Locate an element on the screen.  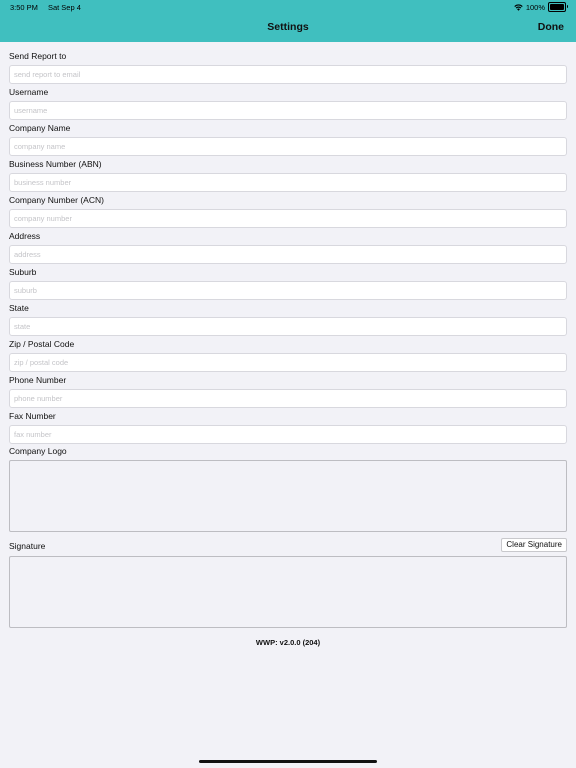
field-label: Zip / Postal Code is located at coordinates (42, 344).